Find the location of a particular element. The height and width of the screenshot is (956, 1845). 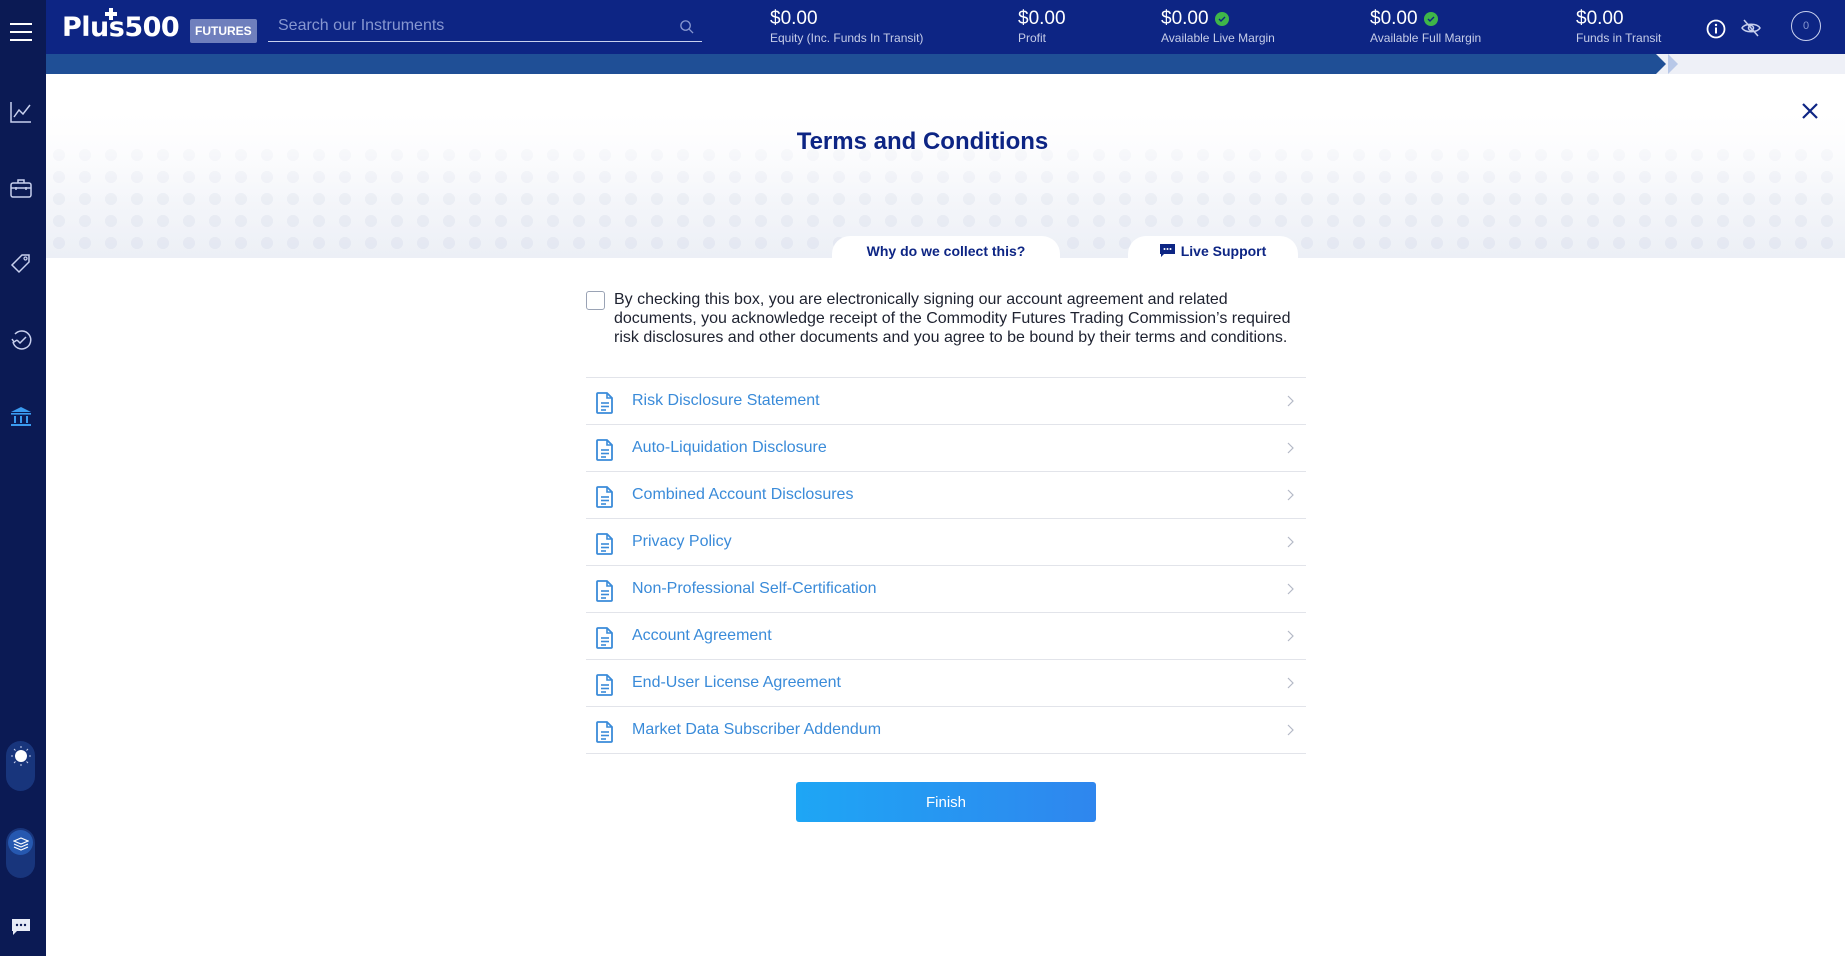

search-input is located at coordinates (485, 26).